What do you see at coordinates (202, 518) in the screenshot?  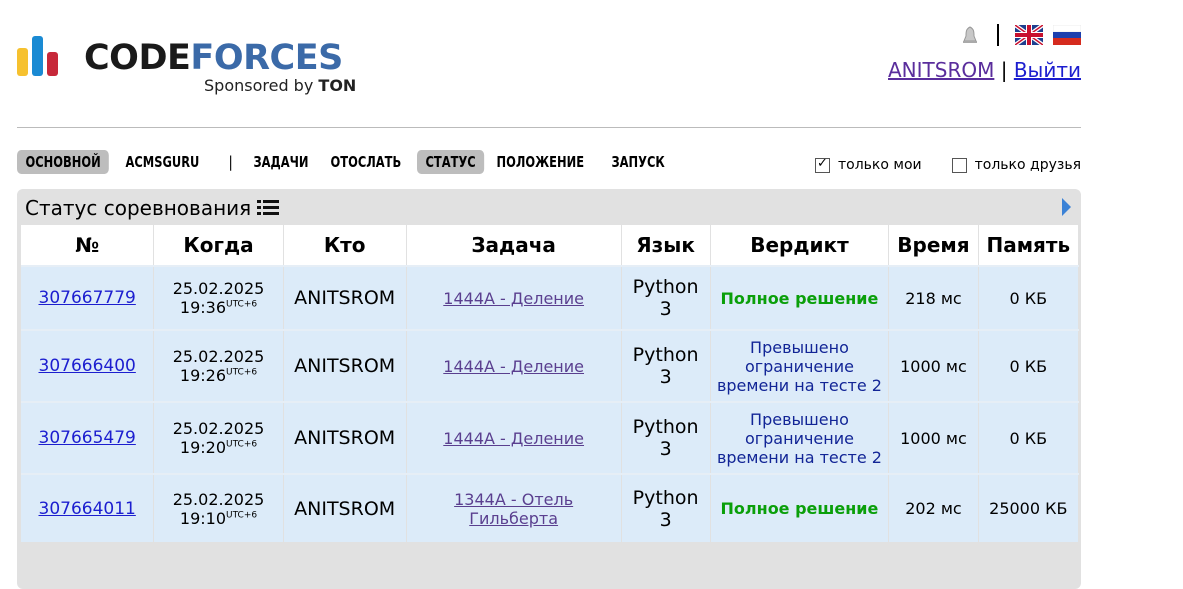 I see `submit-time: 19:10` at bounding box center [202, 518].